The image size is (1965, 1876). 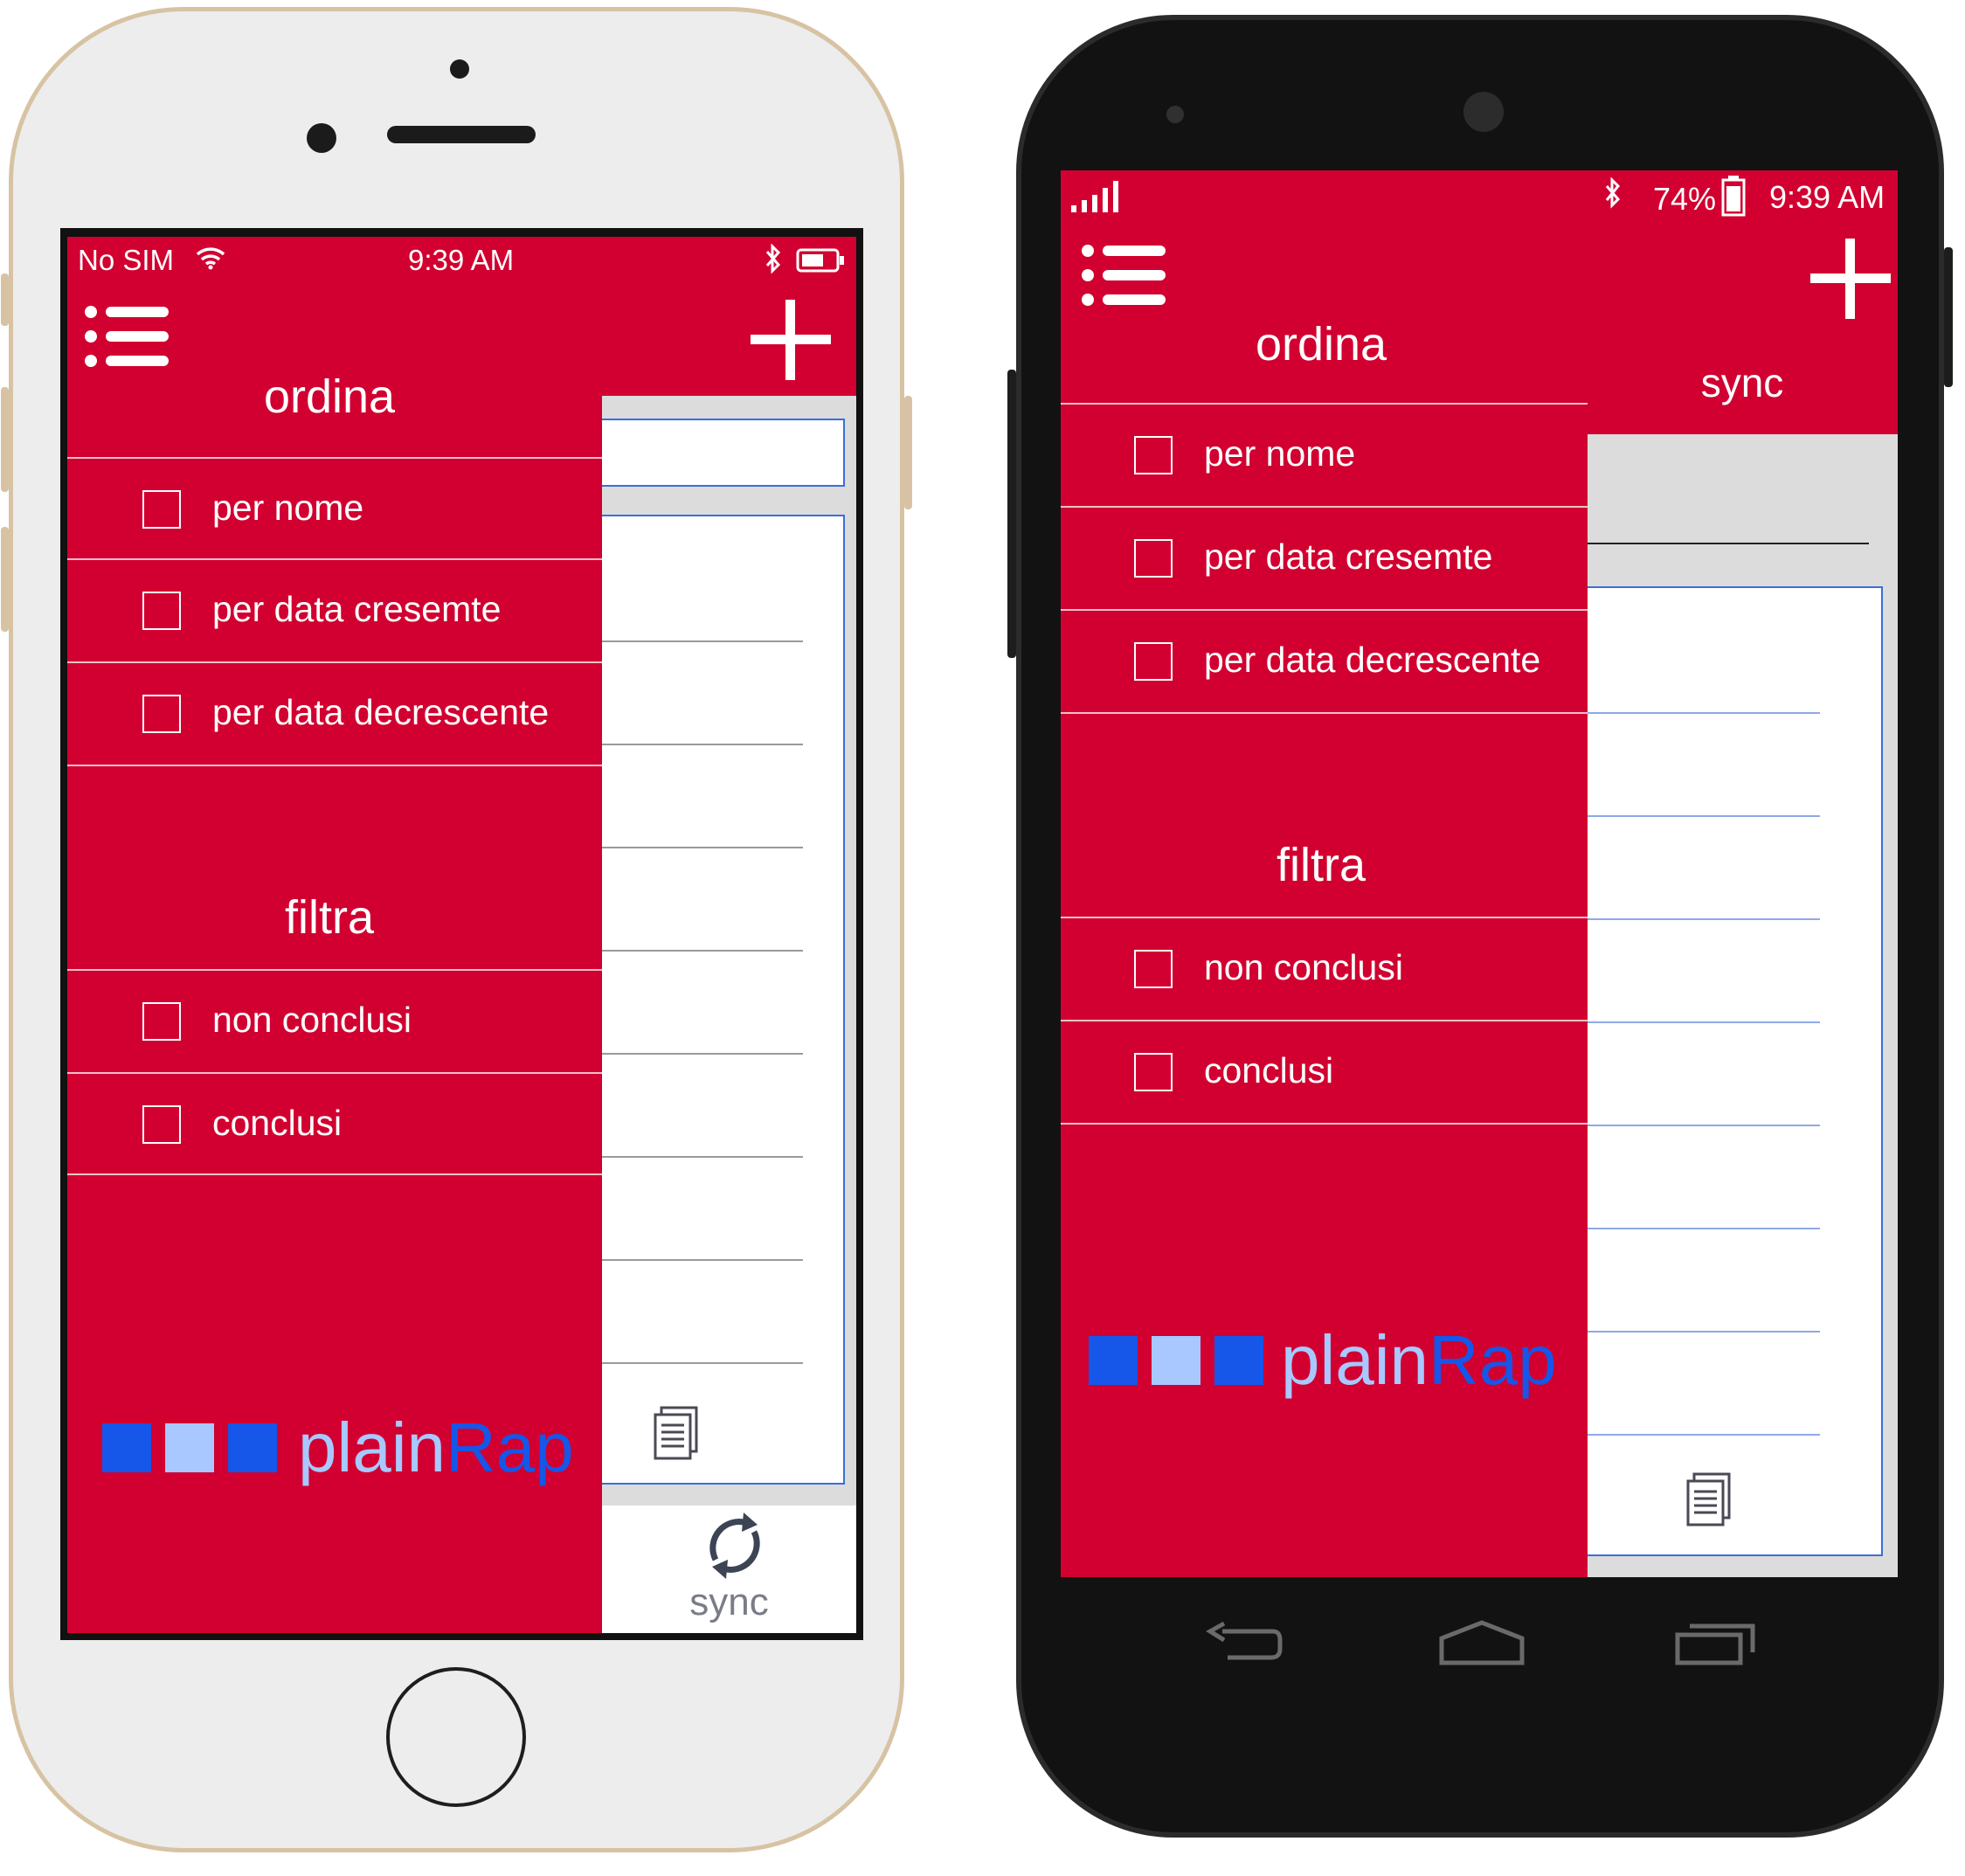 I want to click on proximity-sensor, so click(x=459, y=69).